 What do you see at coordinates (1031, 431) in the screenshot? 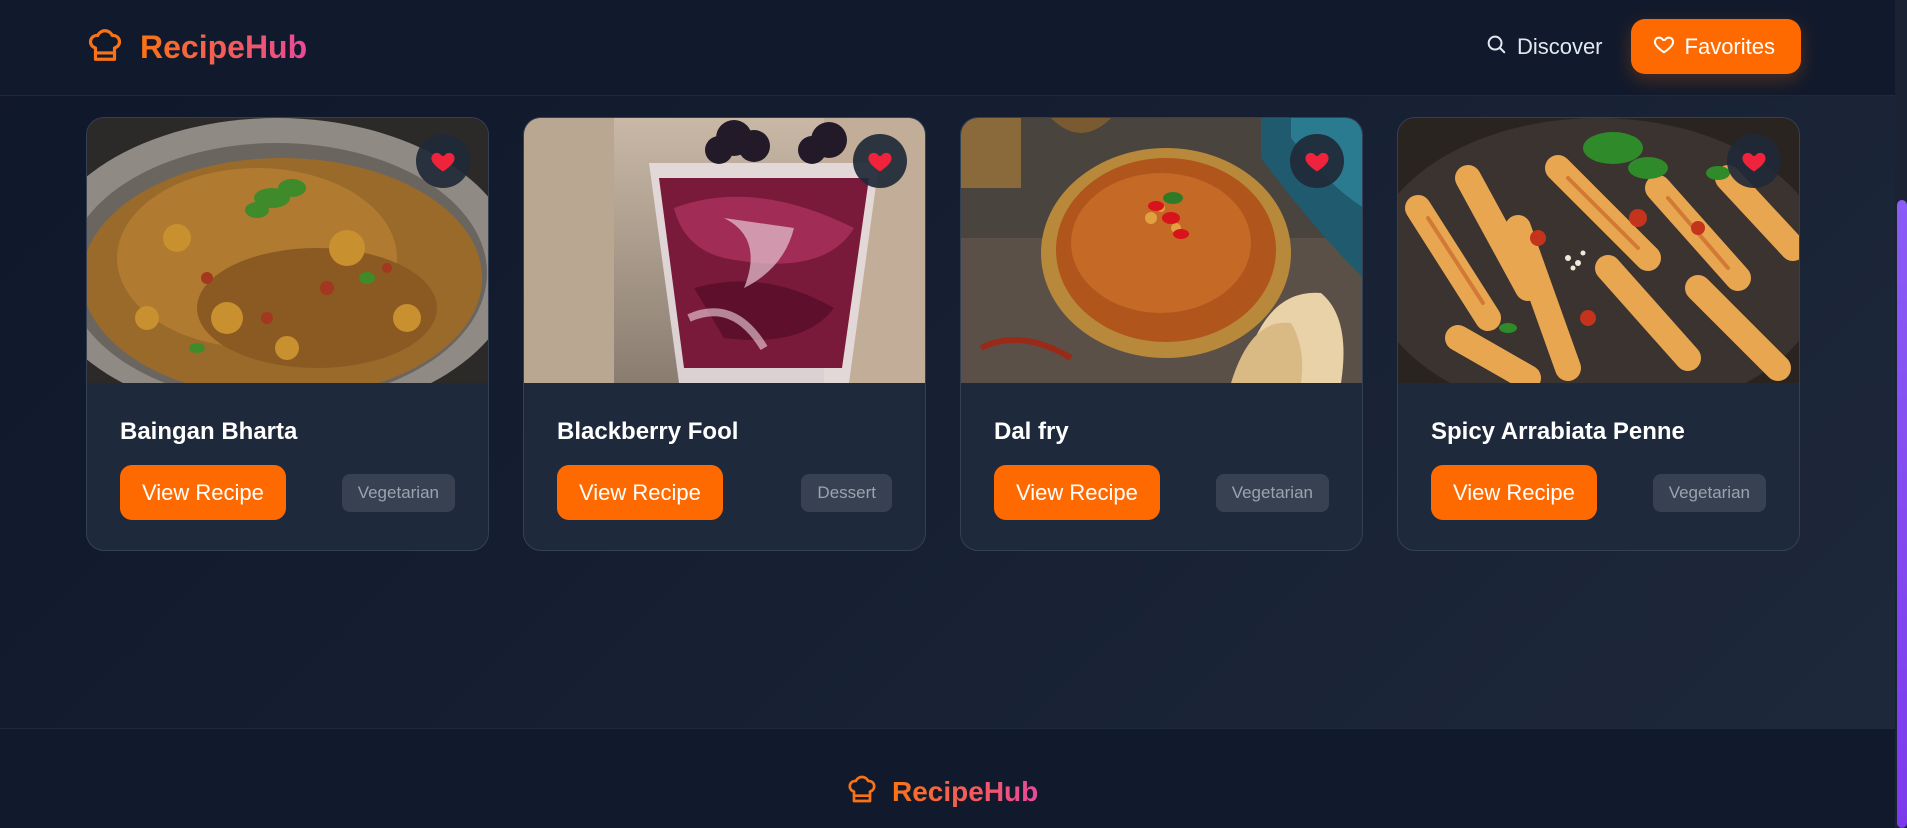
I see `recipe-title: Dal fry` at bounding box center [1031, 431].